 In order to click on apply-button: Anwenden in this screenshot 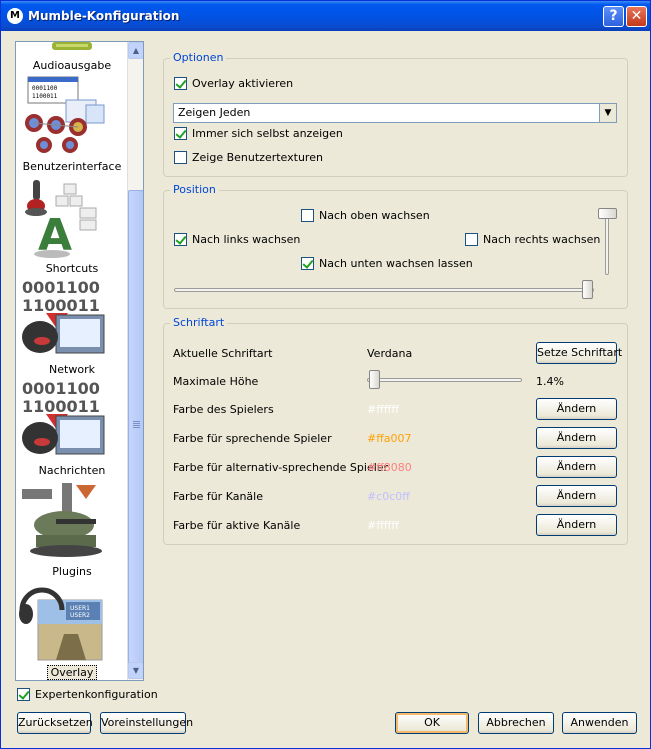, I will do `click(599, 723)`.